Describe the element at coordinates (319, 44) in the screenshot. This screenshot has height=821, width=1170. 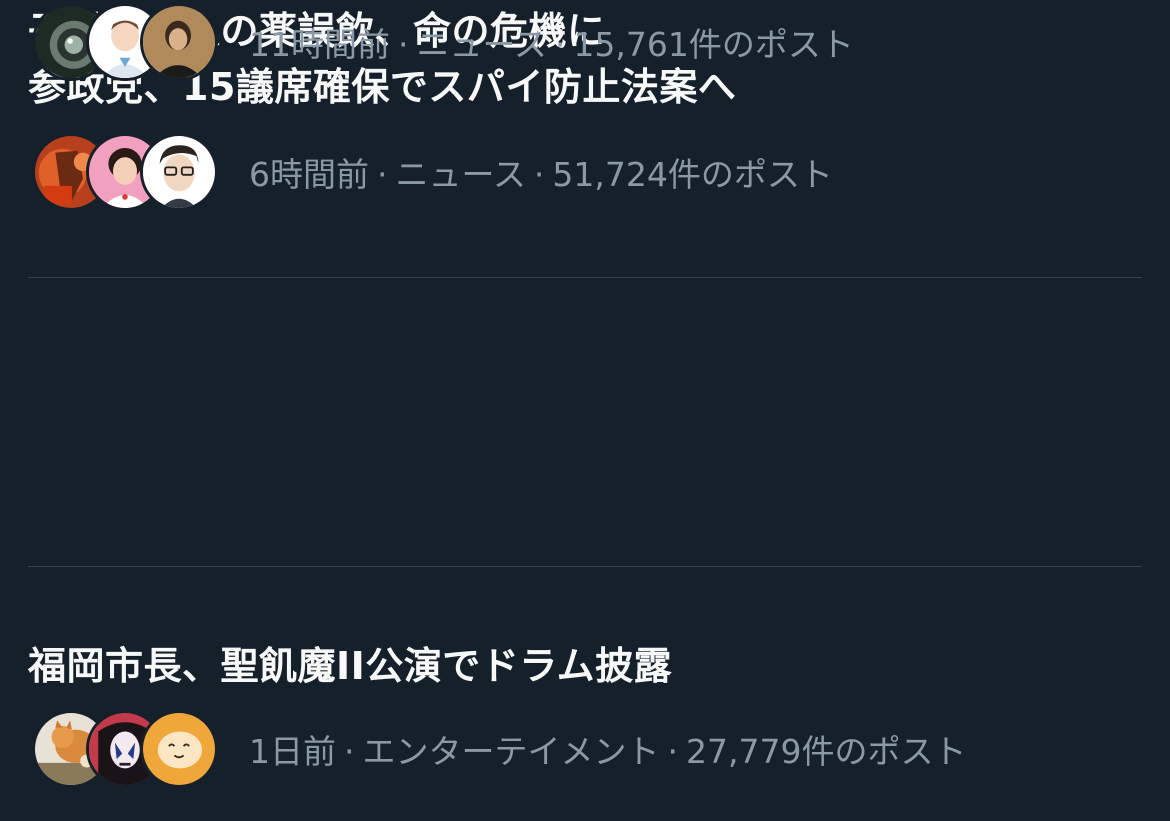
I see `trend-time: 11時間前` at that location.